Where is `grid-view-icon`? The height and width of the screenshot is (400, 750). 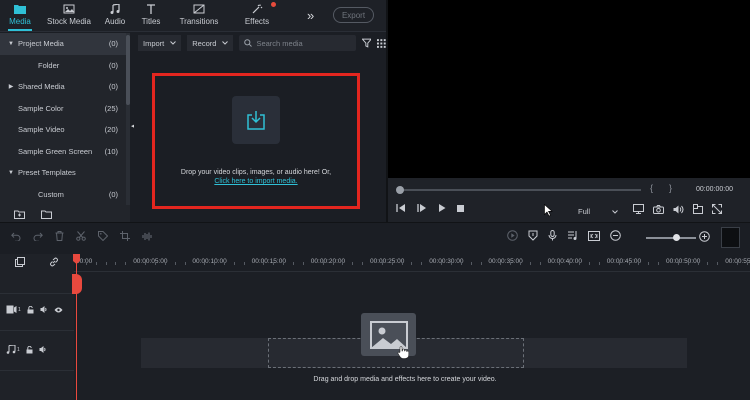 grid-view-icon is located at coordinates (381, 43).